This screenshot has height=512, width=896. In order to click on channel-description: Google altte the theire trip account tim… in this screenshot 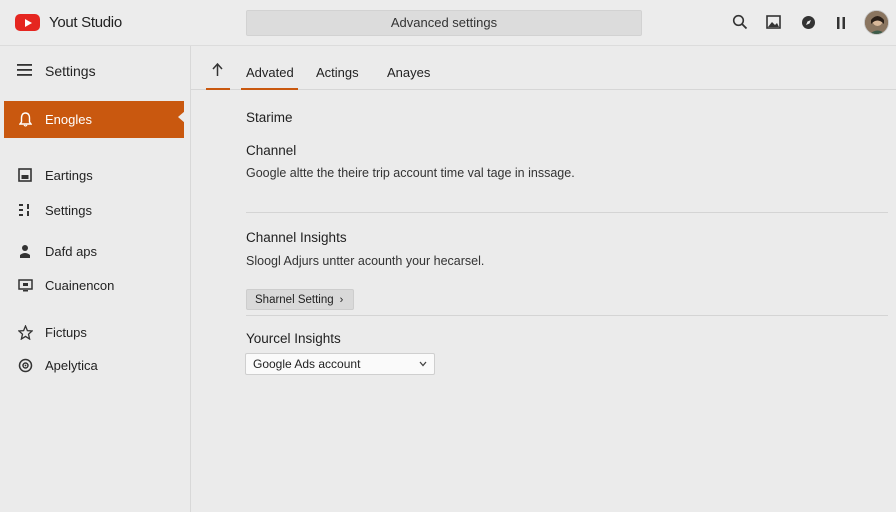, I will do `click(410, 173)`.